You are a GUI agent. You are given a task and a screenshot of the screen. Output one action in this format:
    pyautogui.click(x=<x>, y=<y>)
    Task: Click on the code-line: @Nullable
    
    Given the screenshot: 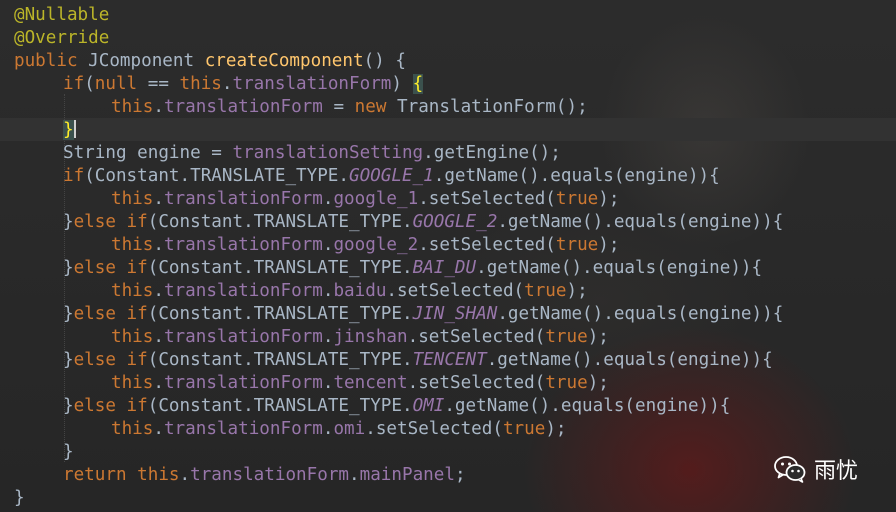 What is the action you would take?
    pyautogui.click(x=448, y=15)
    